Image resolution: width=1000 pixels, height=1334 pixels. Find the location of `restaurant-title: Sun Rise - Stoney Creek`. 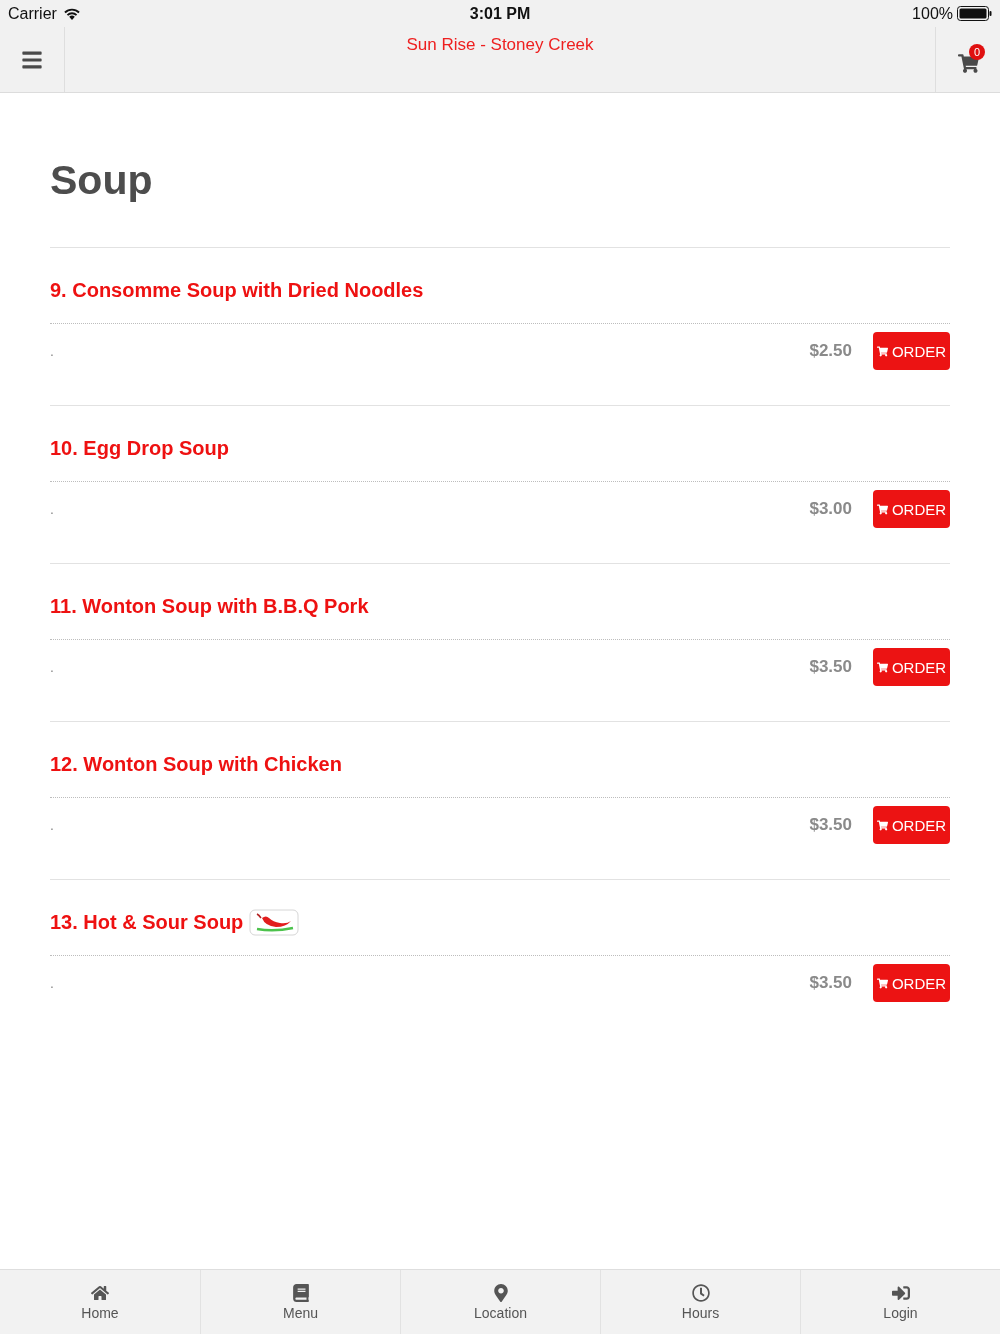

restaurant-title: Sun Rise - Stoney Creek is located at coordinates (500, 45).